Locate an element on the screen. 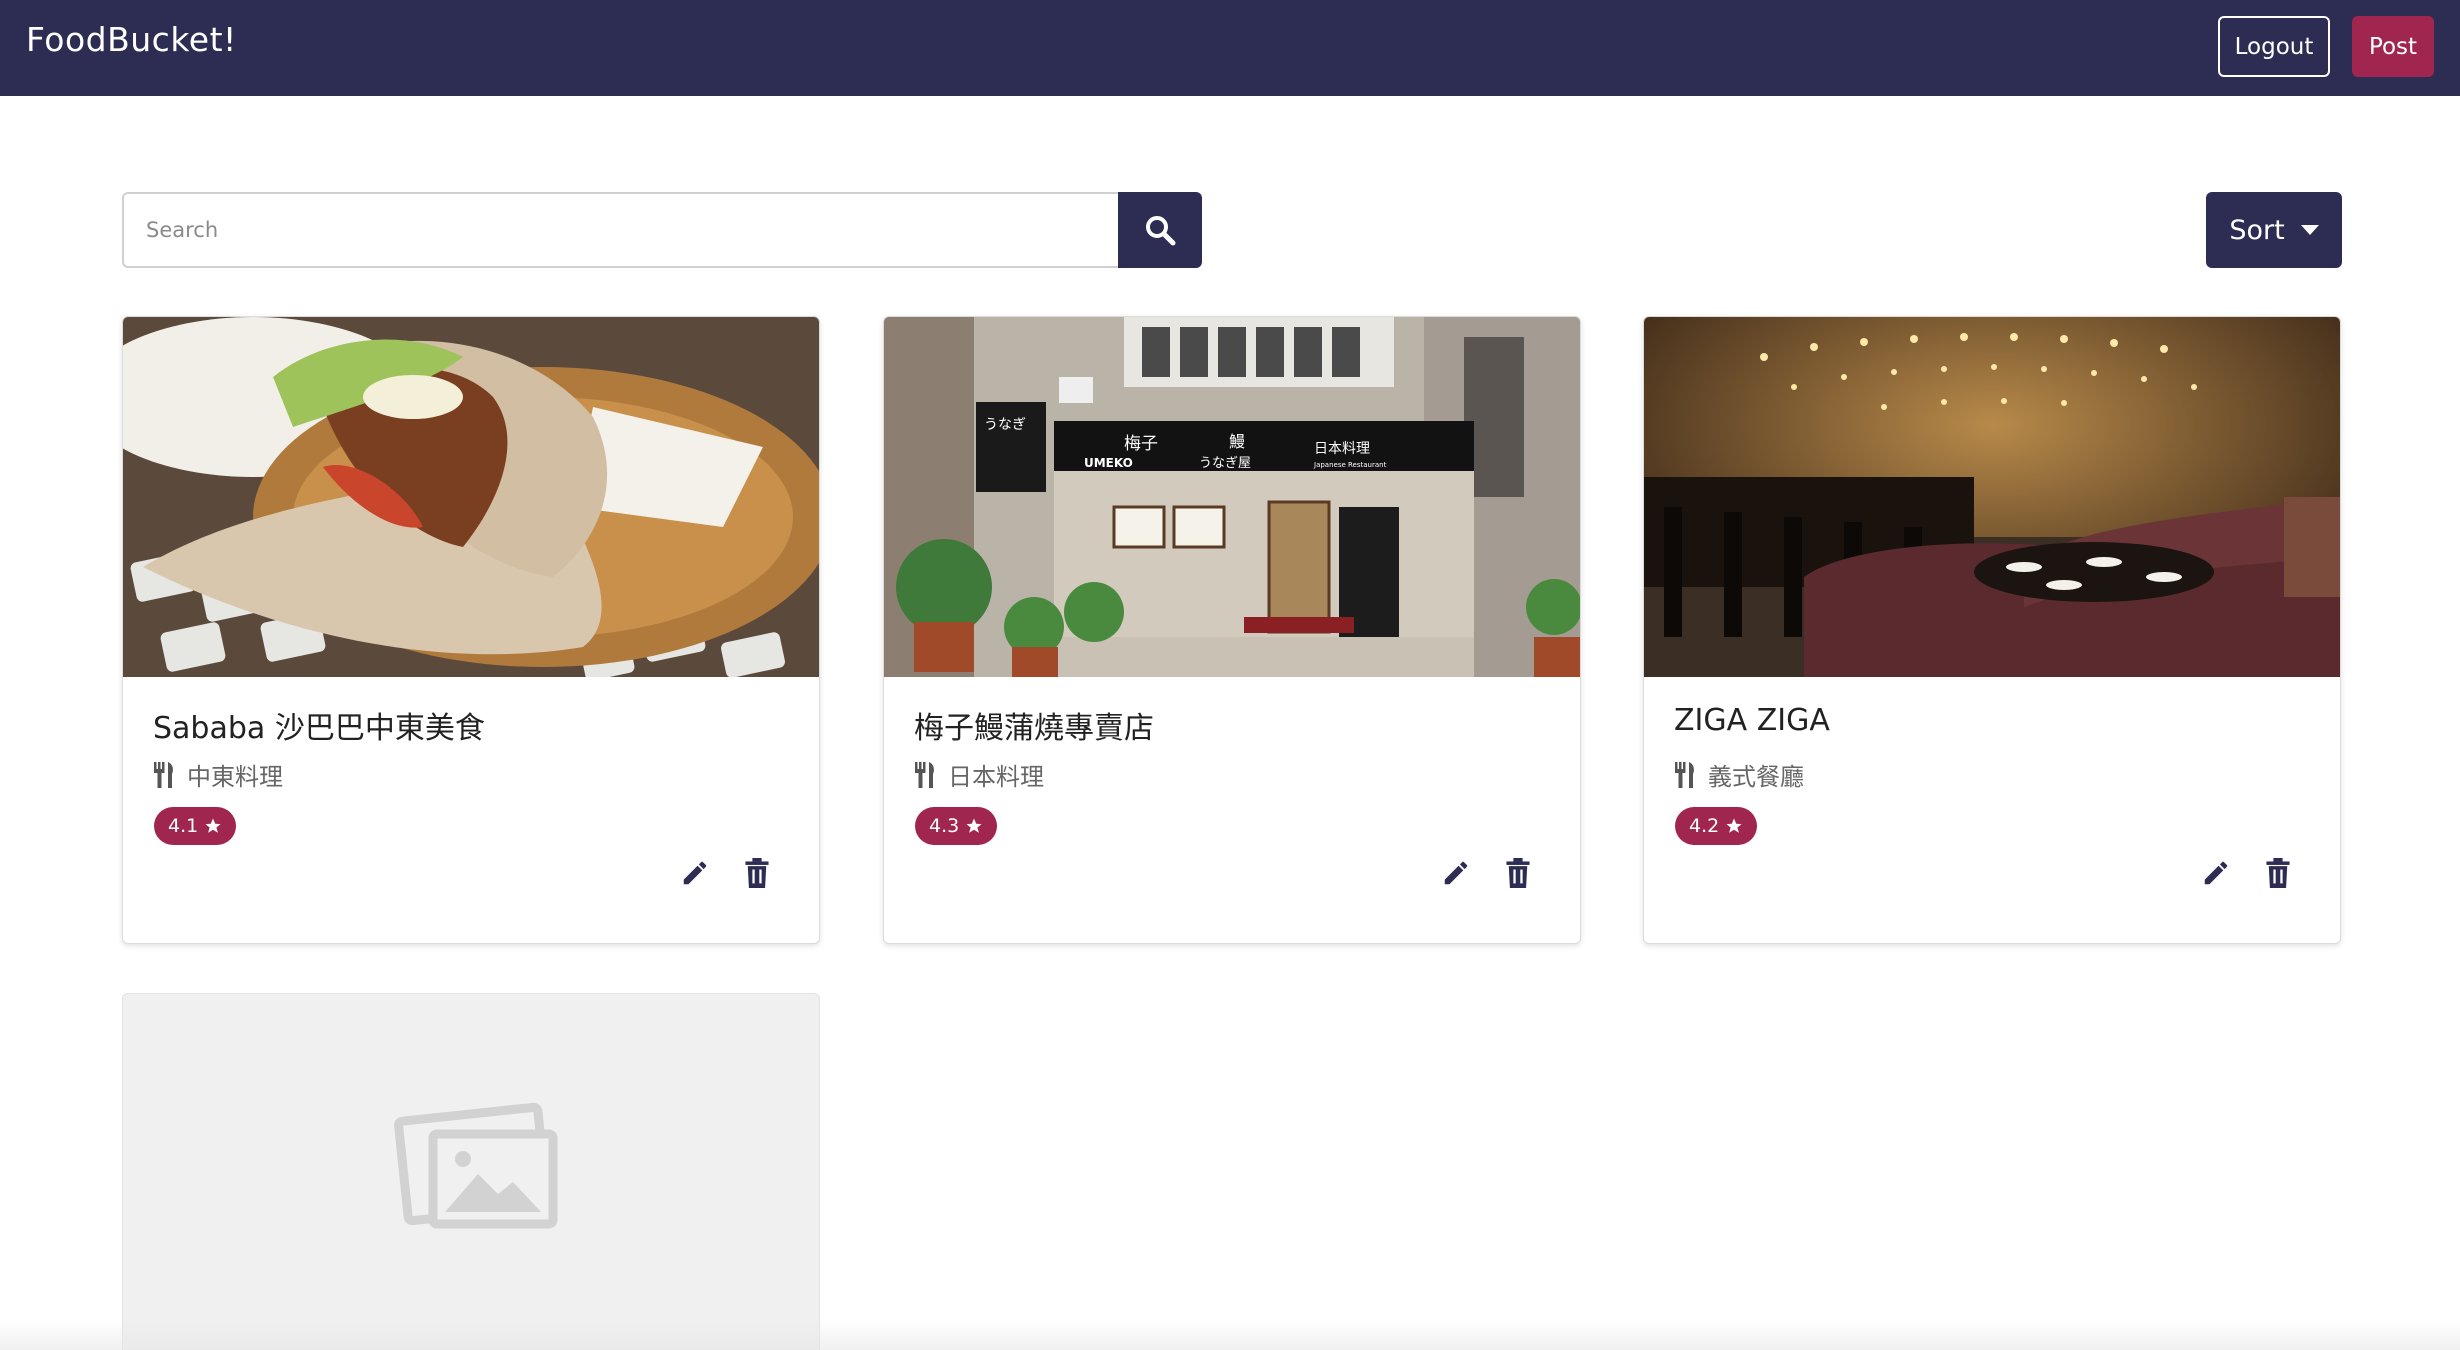 The height and width of the screenshot is (1350, 2460). sign-text-en: Japanese Restaurant is located at coordinates (1350, 465).